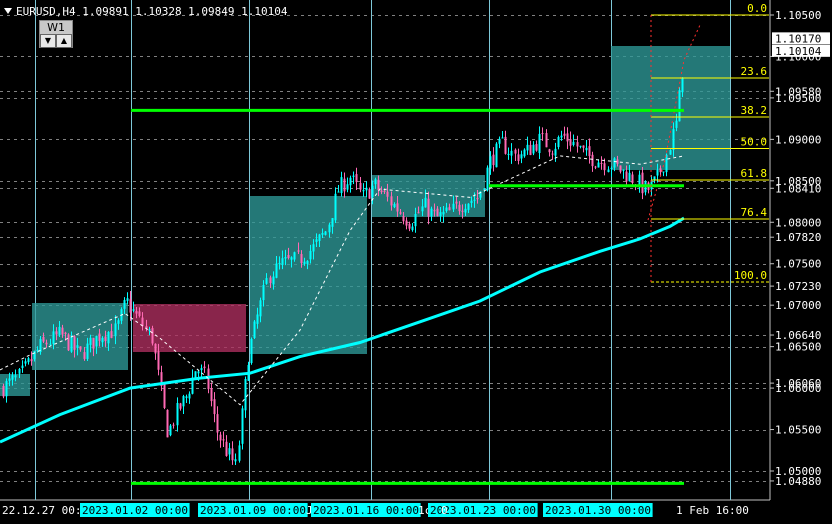 Image resolution: width=832 pixels, height=524 pixels. Describe the element at coordinates (598, 510) in the screenshot. I see `date-tick-label: 2023.01.30 00:00` at that location.